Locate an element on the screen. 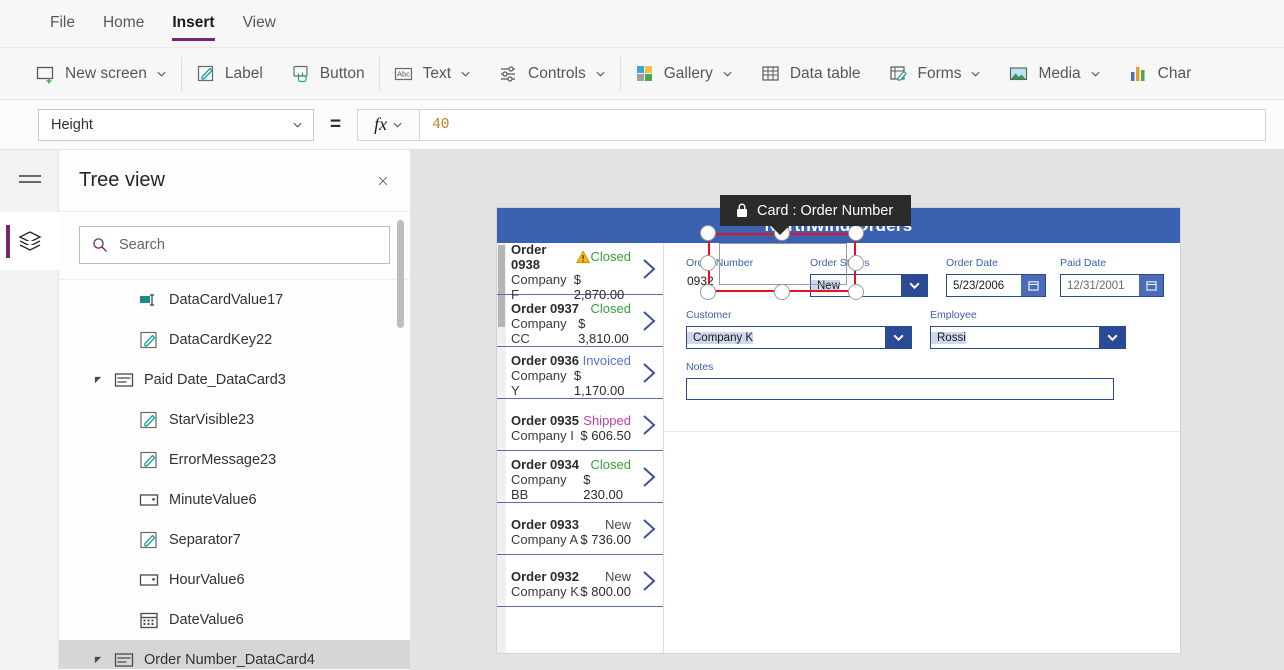  gallery-item: Order 0933 New Company A $ 736.00 is located at coordinates (580, 529).